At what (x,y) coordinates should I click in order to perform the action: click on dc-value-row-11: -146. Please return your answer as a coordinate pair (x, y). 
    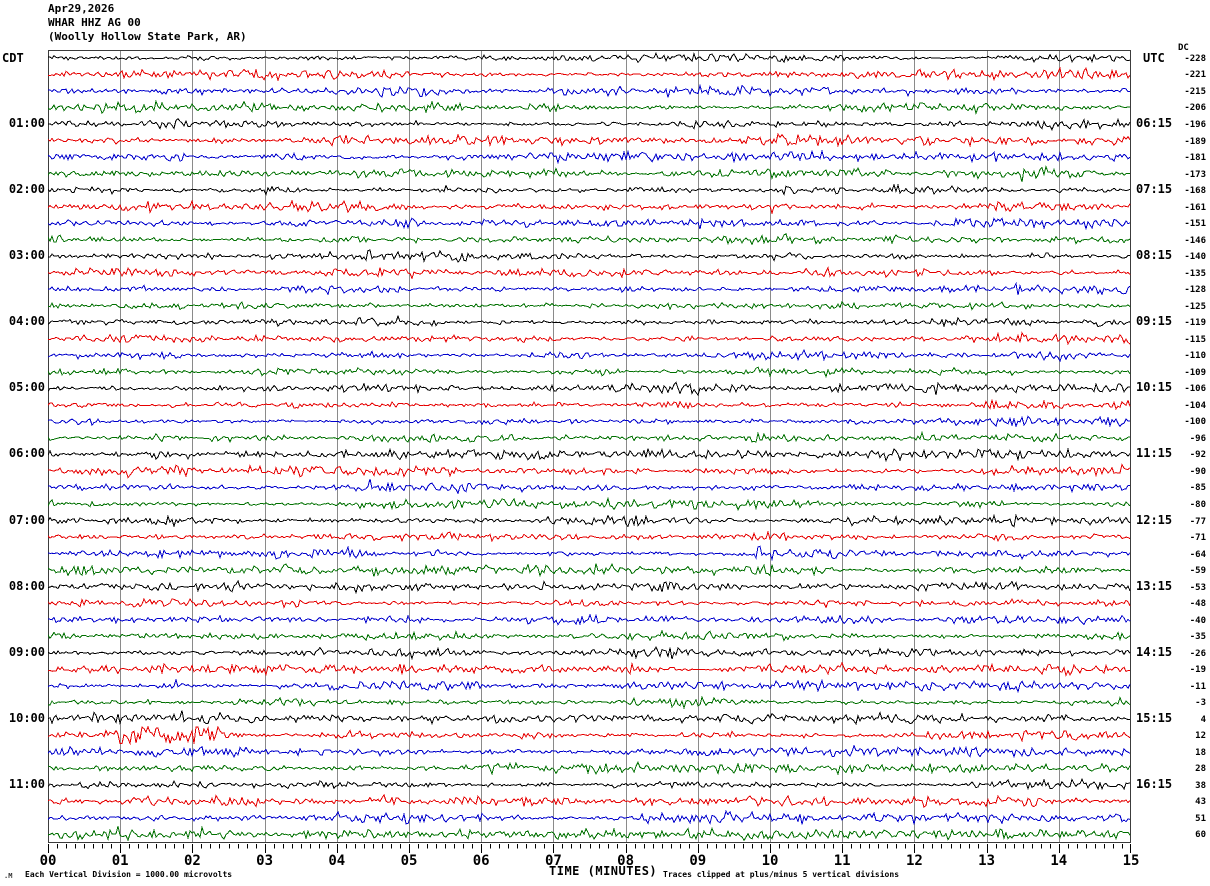
    Looking at the image, I should click on (1195, 241).